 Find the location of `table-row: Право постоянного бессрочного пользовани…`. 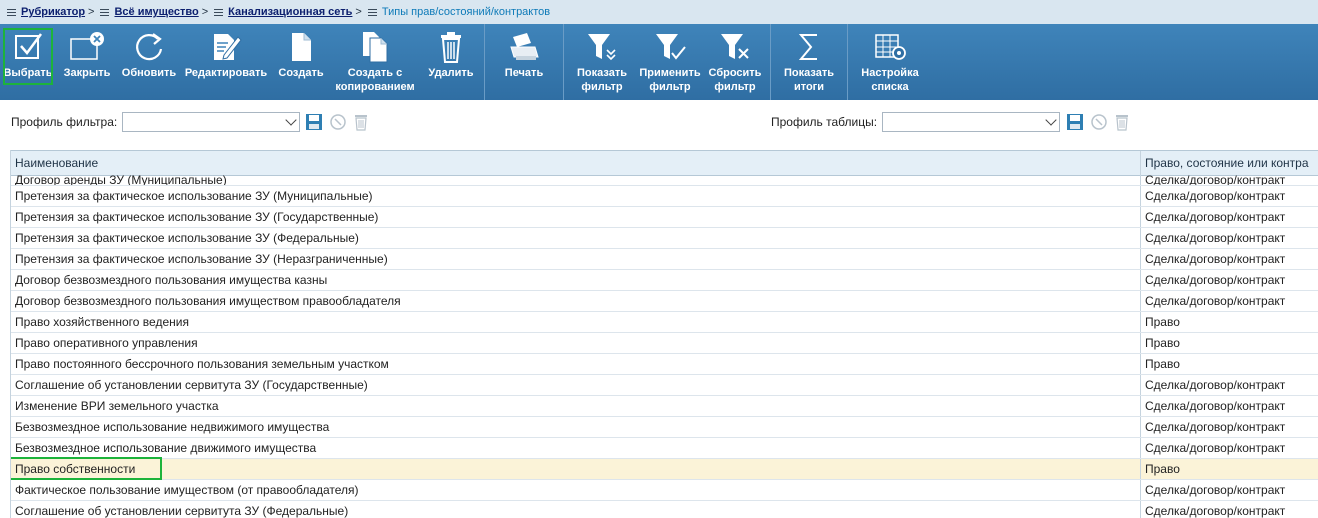

table-row: Право постоянного бессрочного пользовани… is located at coordinates (664, 364).